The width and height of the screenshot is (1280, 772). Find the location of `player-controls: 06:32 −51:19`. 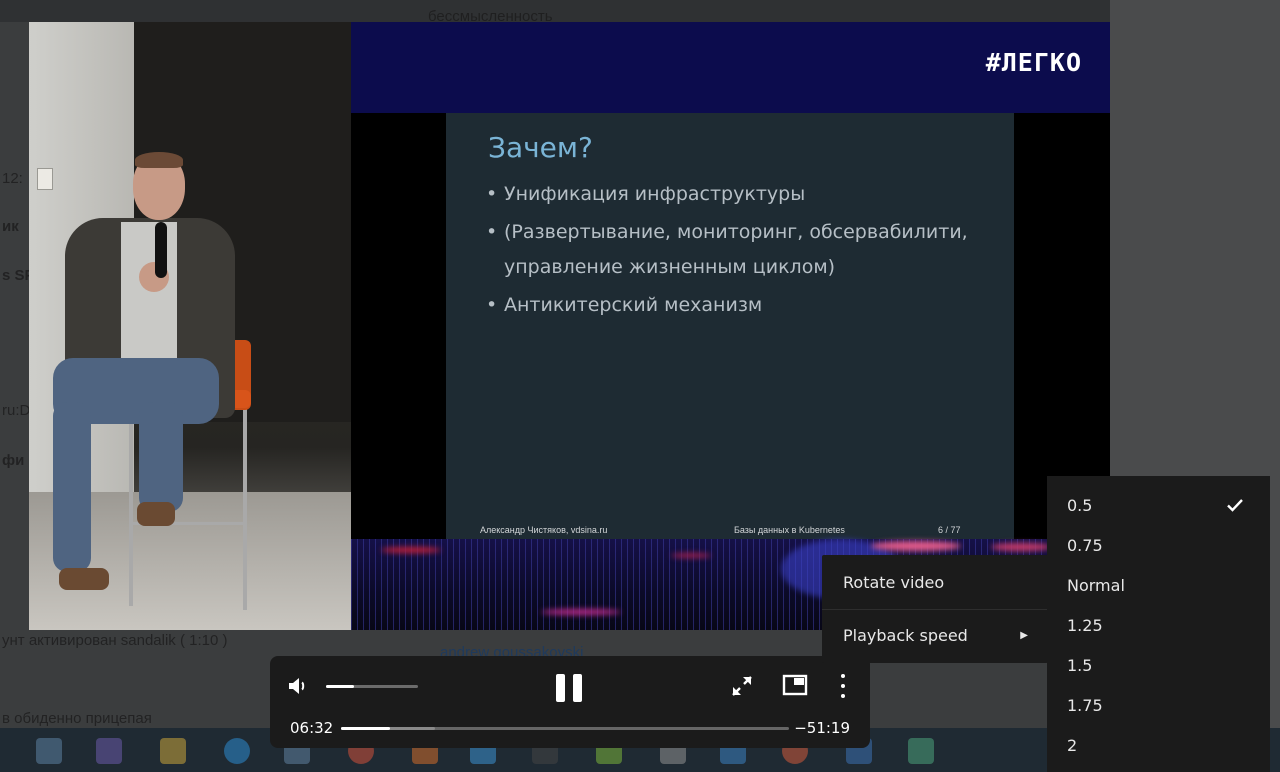

player-controls: 06:32 −51:19 is located at coordinates (570, 702).